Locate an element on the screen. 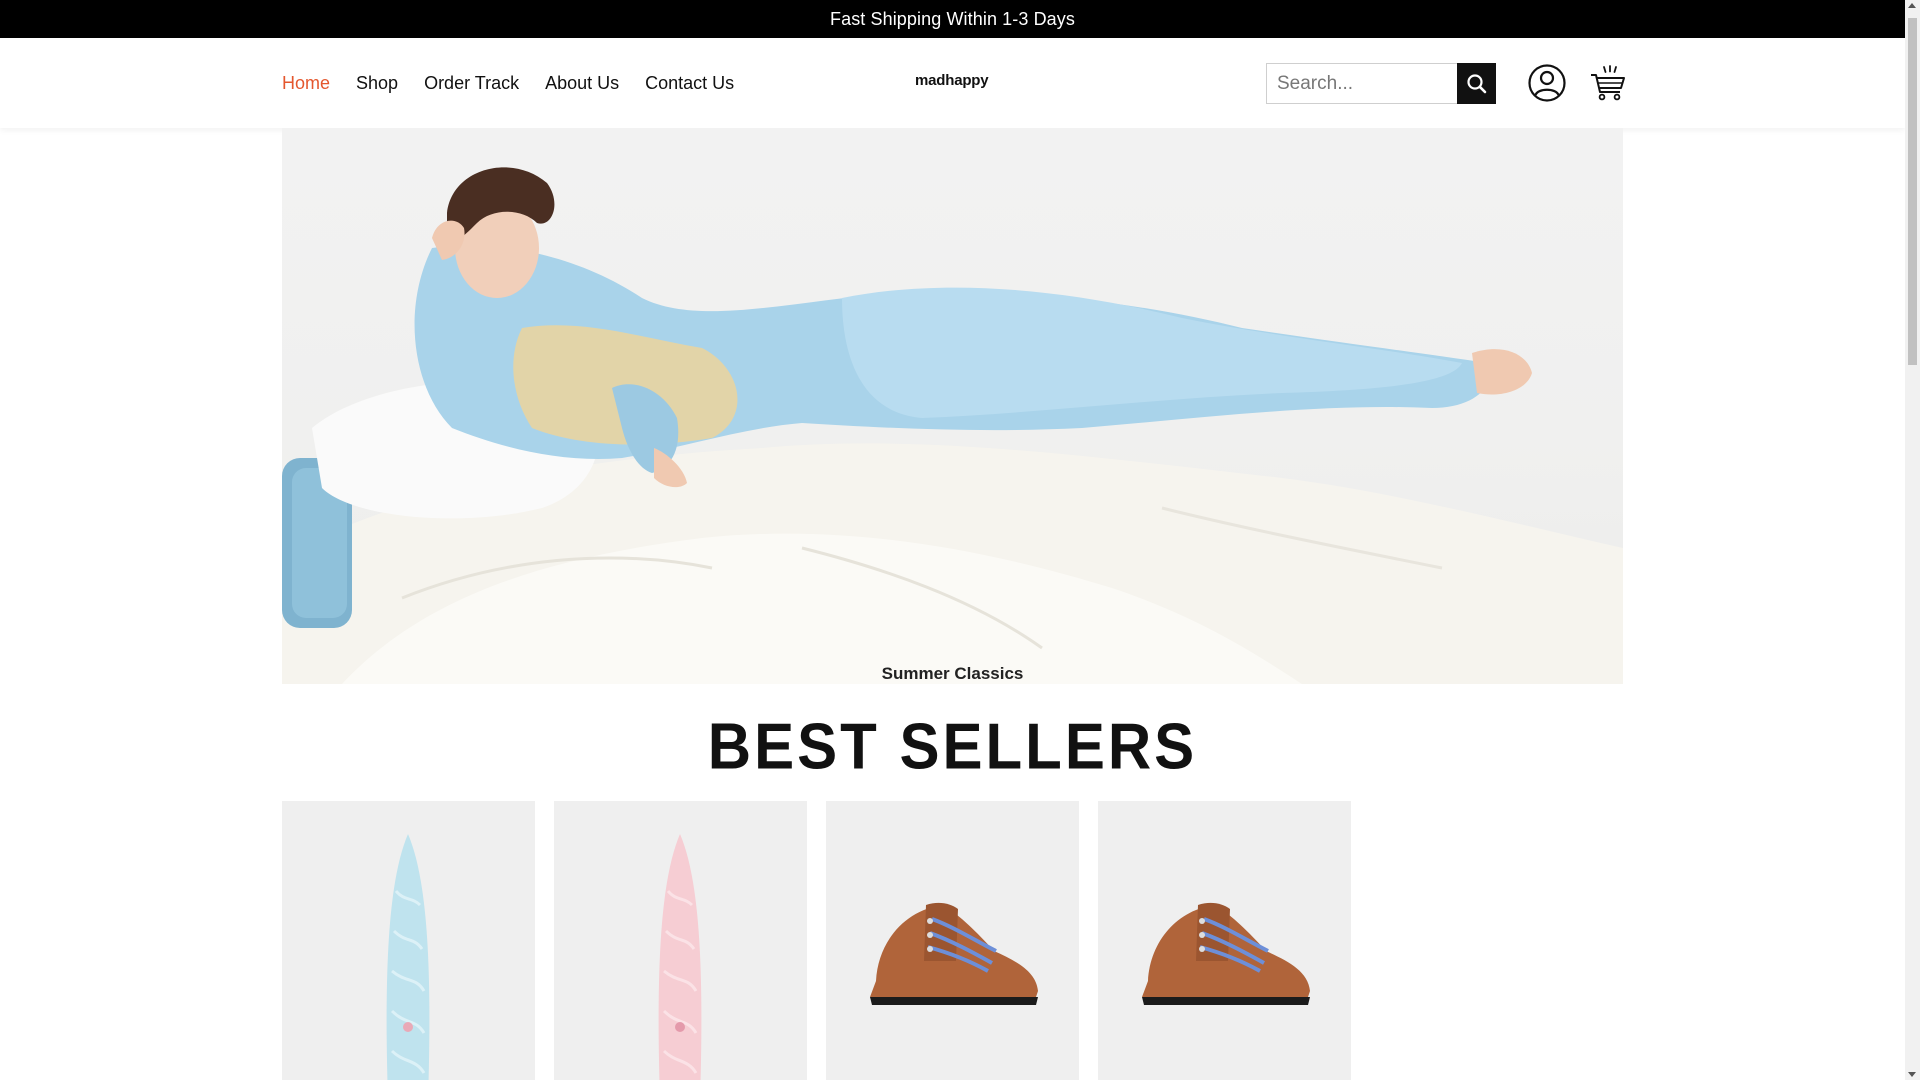 The width and height of the screenshot is (1920, 1080). site-logo: madhappy is located at coordinates (952, 80).